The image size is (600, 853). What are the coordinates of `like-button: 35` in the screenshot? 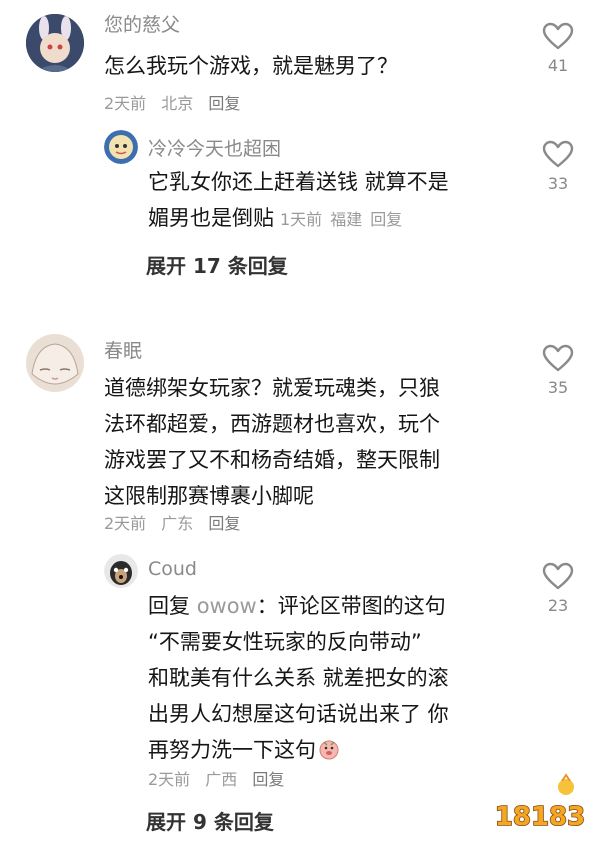 It's located at (558, 370).